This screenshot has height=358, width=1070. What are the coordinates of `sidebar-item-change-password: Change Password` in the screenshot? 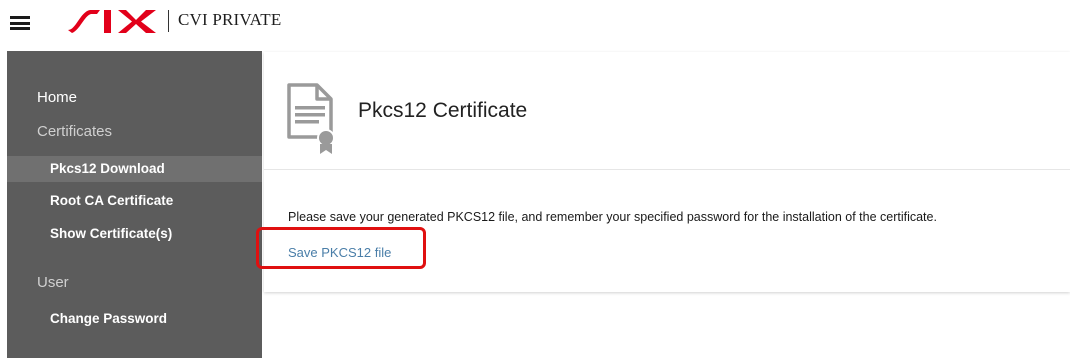 It's located at (134, 319).